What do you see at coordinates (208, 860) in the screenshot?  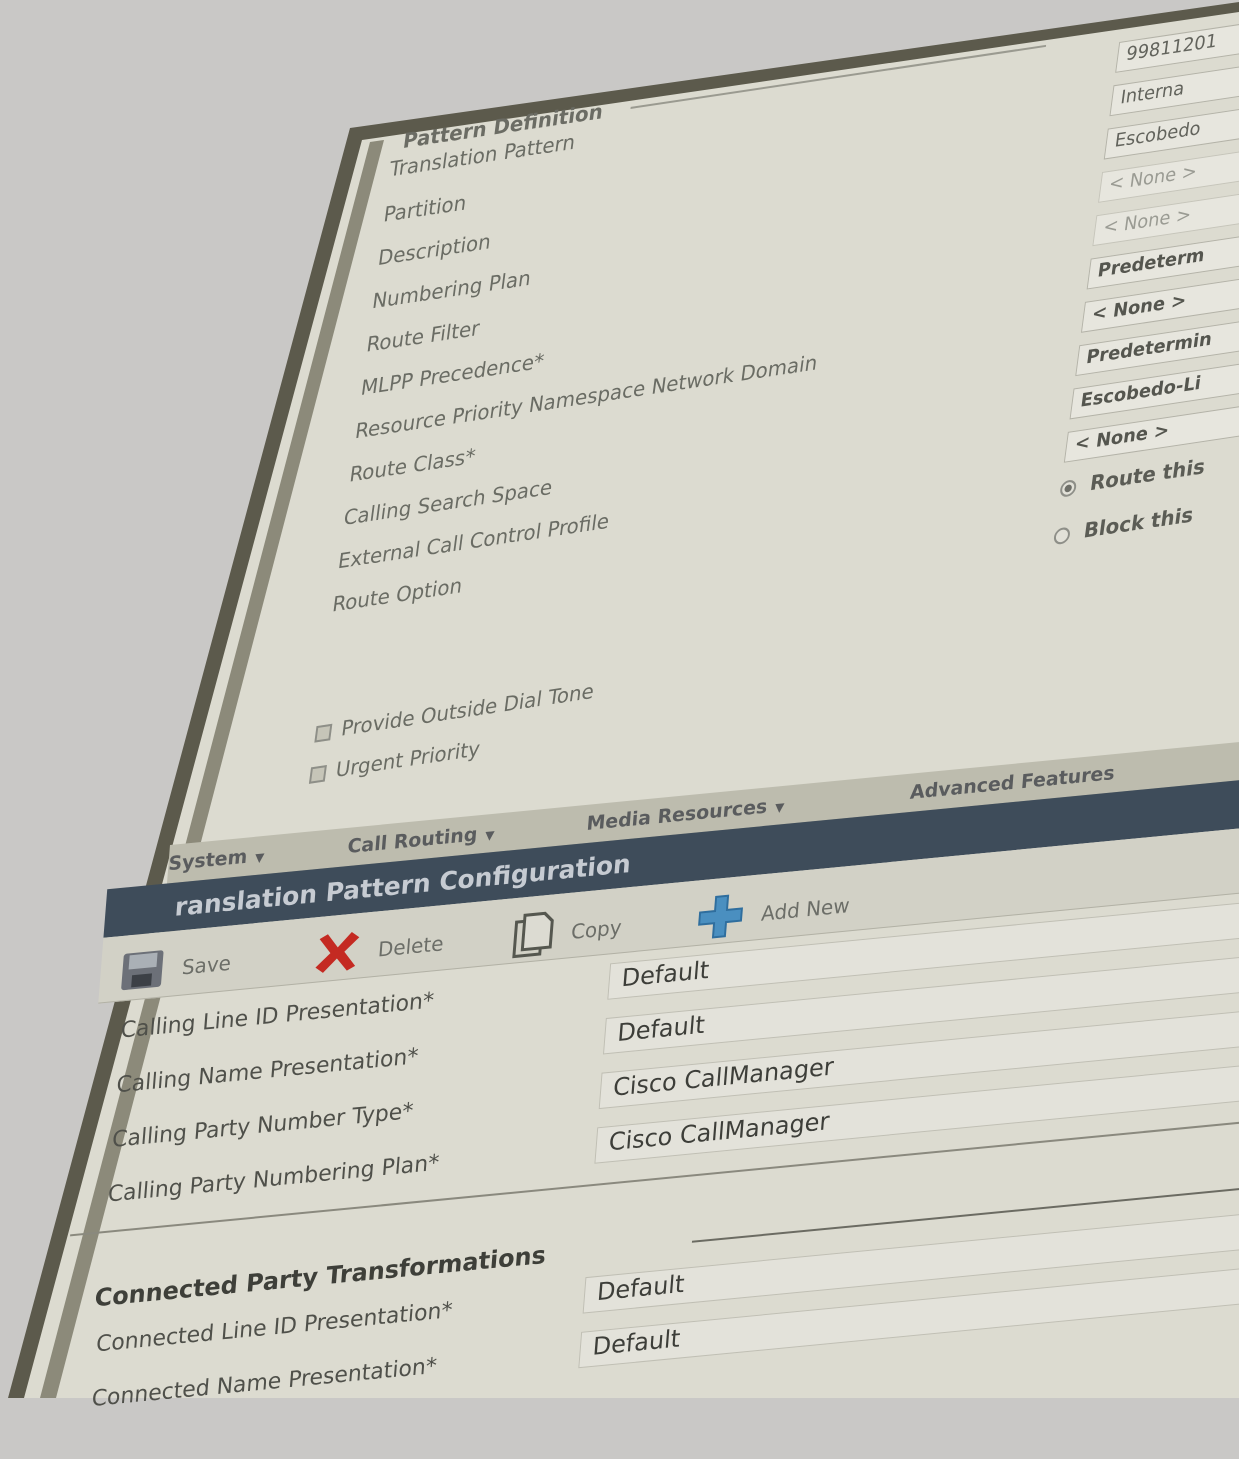 I see `menu-system-label: System` at bounding box center [208, 860].